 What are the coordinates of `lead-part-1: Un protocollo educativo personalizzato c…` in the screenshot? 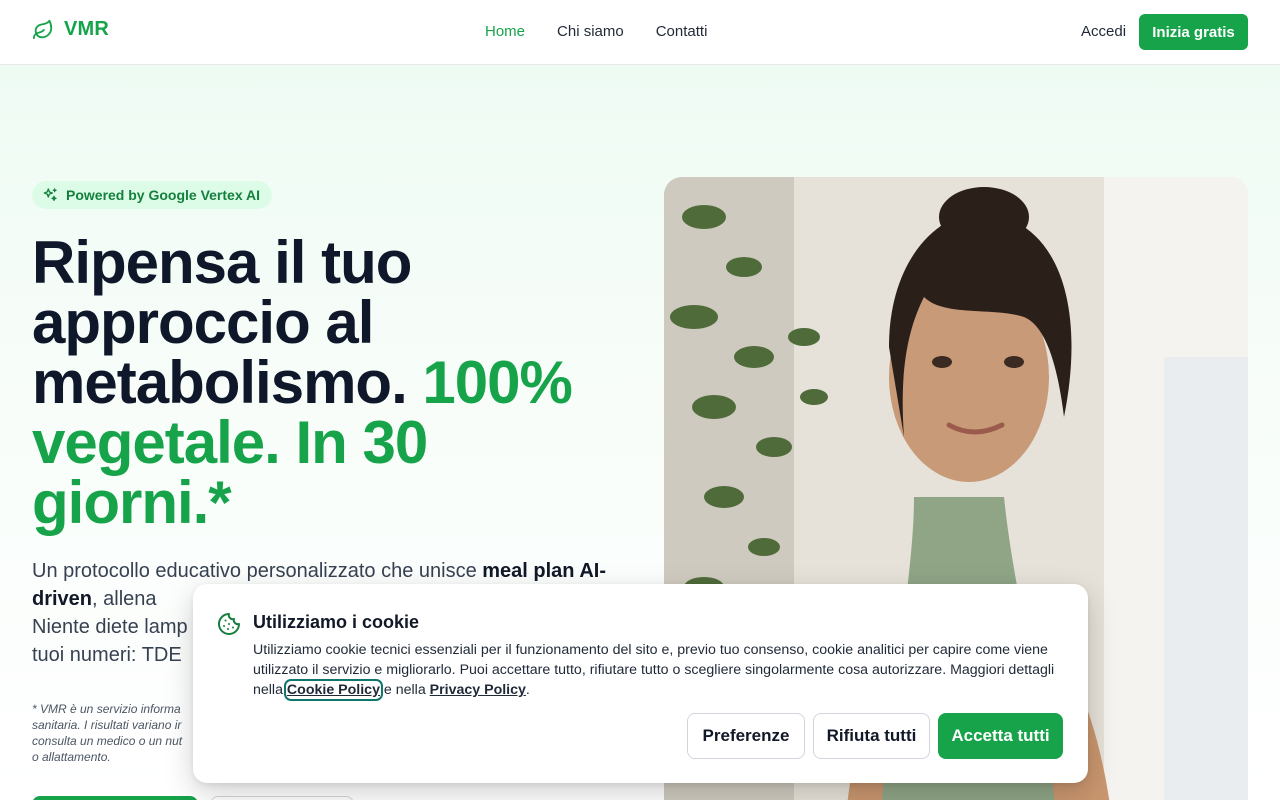 It's located at (257, 571).